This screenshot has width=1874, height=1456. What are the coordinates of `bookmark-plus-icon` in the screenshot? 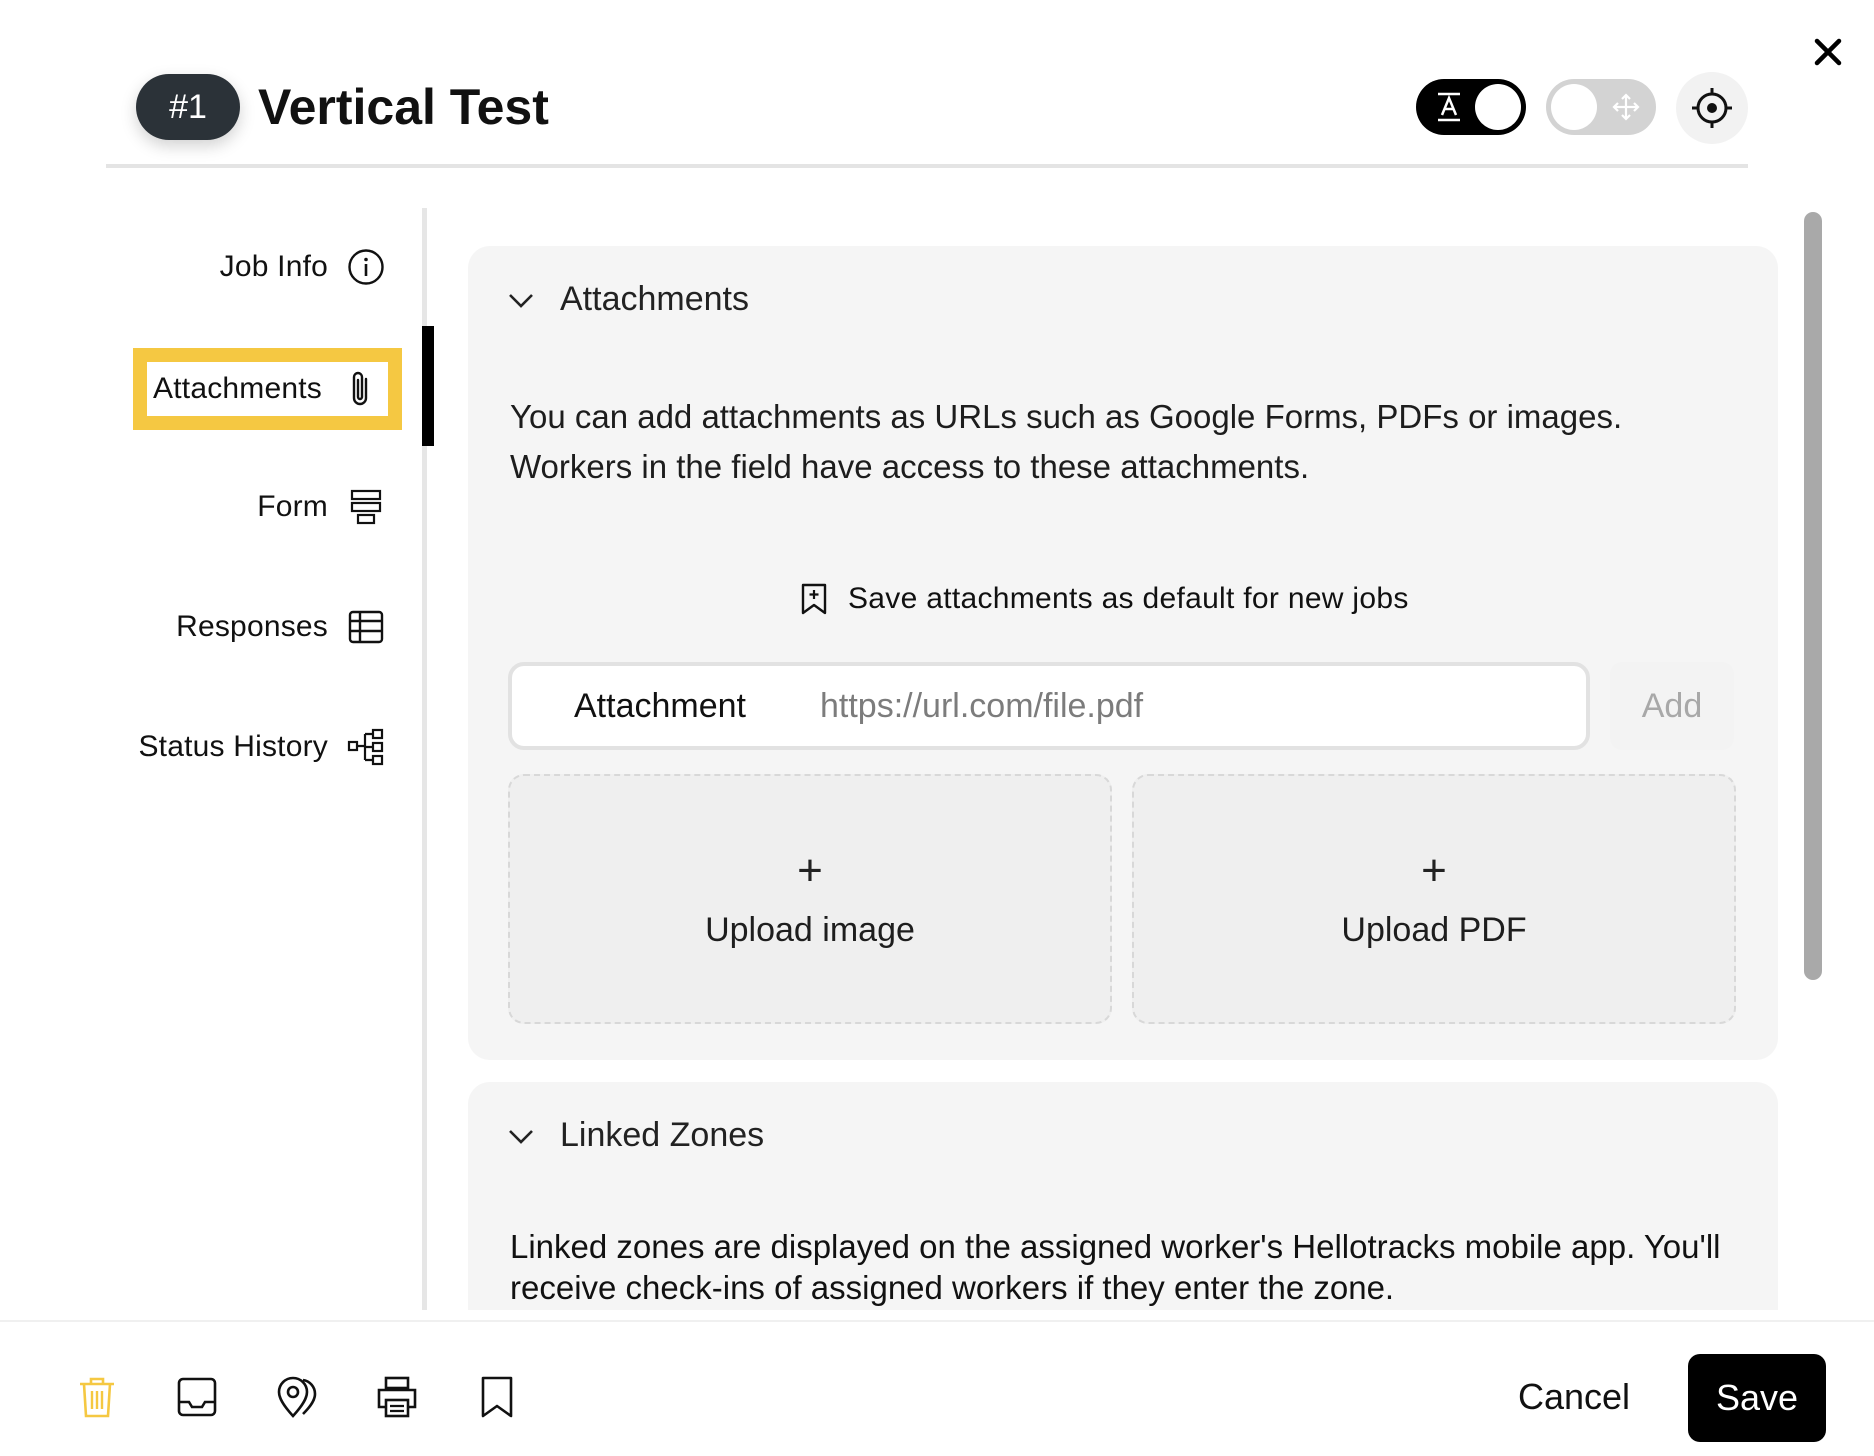 It's located at (814, 599).